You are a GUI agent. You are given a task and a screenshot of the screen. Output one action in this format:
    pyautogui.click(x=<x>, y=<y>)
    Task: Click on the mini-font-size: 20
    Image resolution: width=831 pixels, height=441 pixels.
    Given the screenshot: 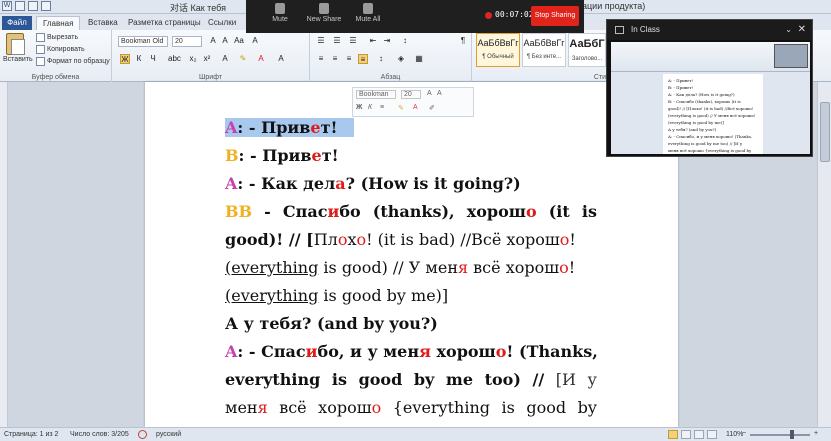 What is the action you would take?
    pyautogui.click(x=411, y=94)
    